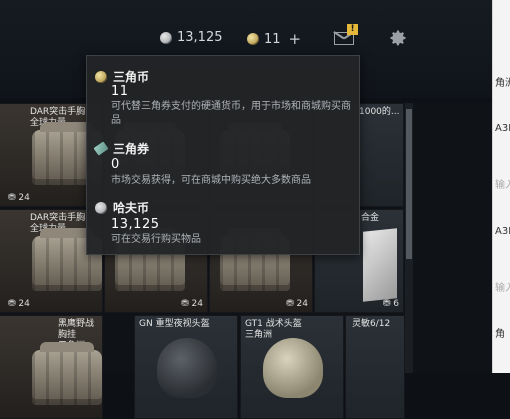  I want to click on item-name: 灵敏6/12, so click(371, 324).